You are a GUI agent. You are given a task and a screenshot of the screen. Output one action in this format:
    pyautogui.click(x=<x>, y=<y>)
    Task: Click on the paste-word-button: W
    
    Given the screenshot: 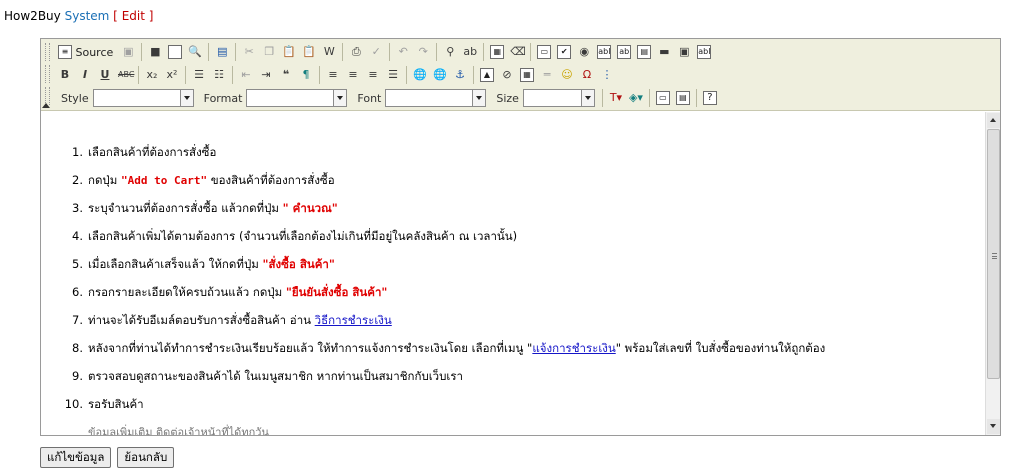 What is the action you would take?
    pyautogui.click(x=329, y=52)
    